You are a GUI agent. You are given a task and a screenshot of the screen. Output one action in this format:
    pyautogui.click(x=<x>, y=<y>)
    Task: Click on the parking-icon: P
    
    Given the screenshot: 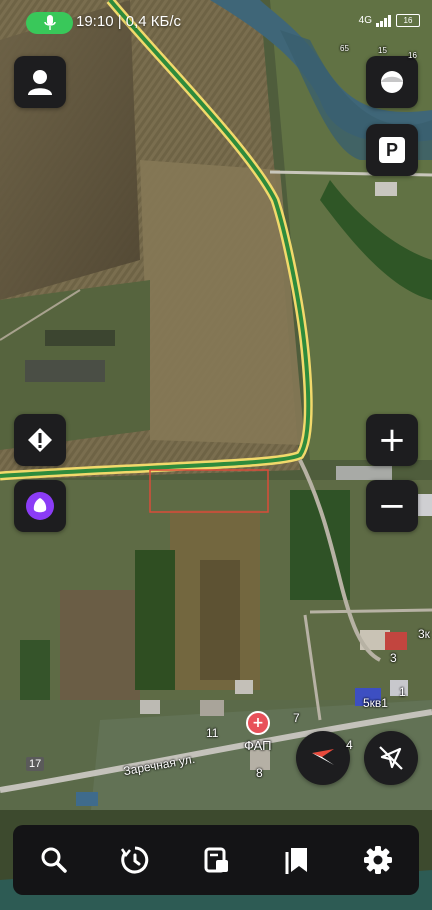 What is the action you would take?
    pyautogui.click(x=392, y=150)
    